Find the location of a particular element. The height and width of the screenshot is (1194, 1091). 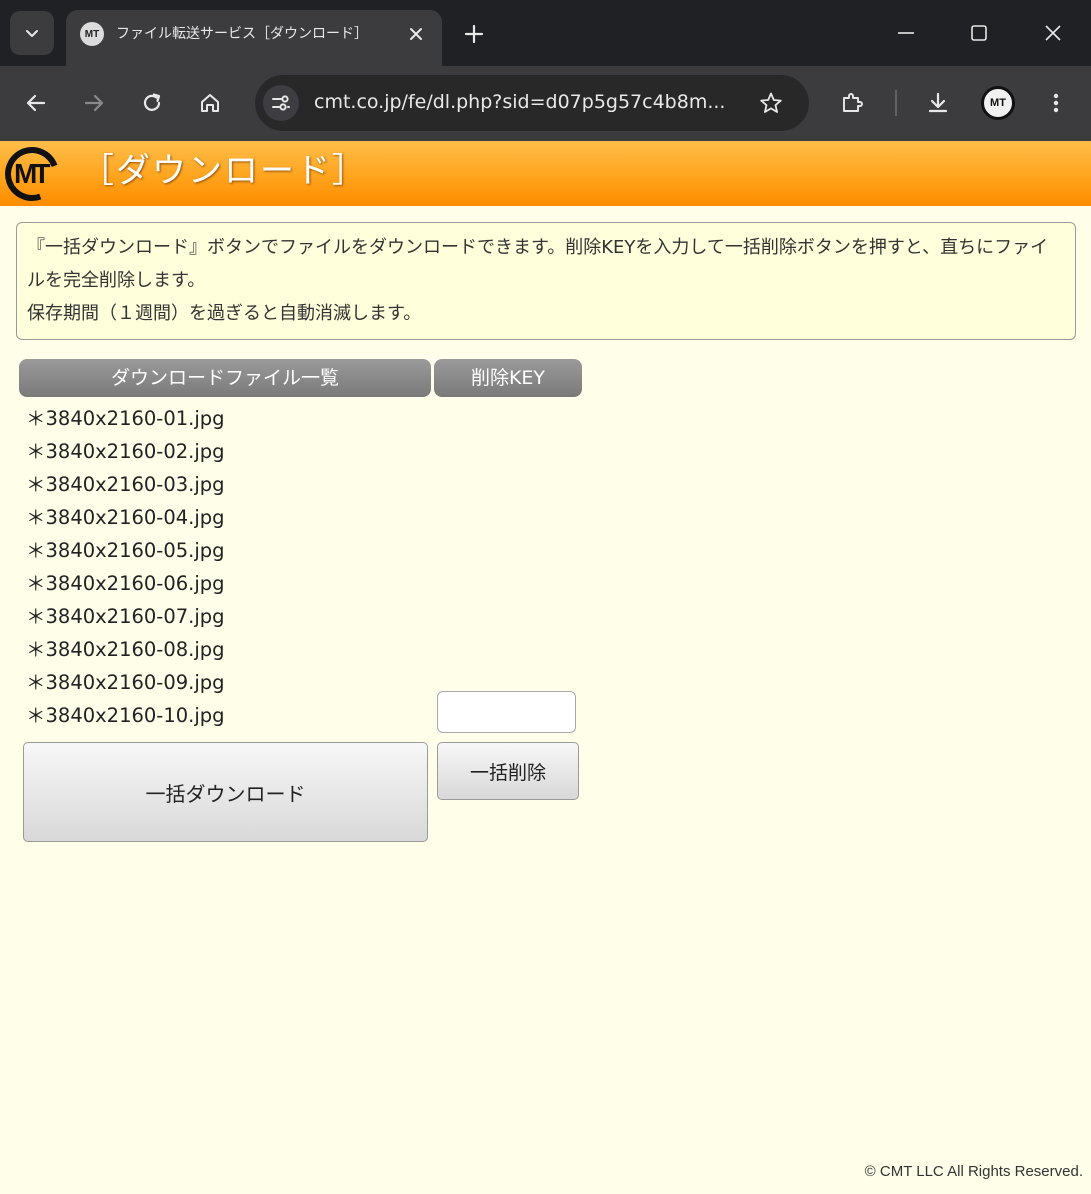

profile-avatar: MT is located at coordinates (998, 103).